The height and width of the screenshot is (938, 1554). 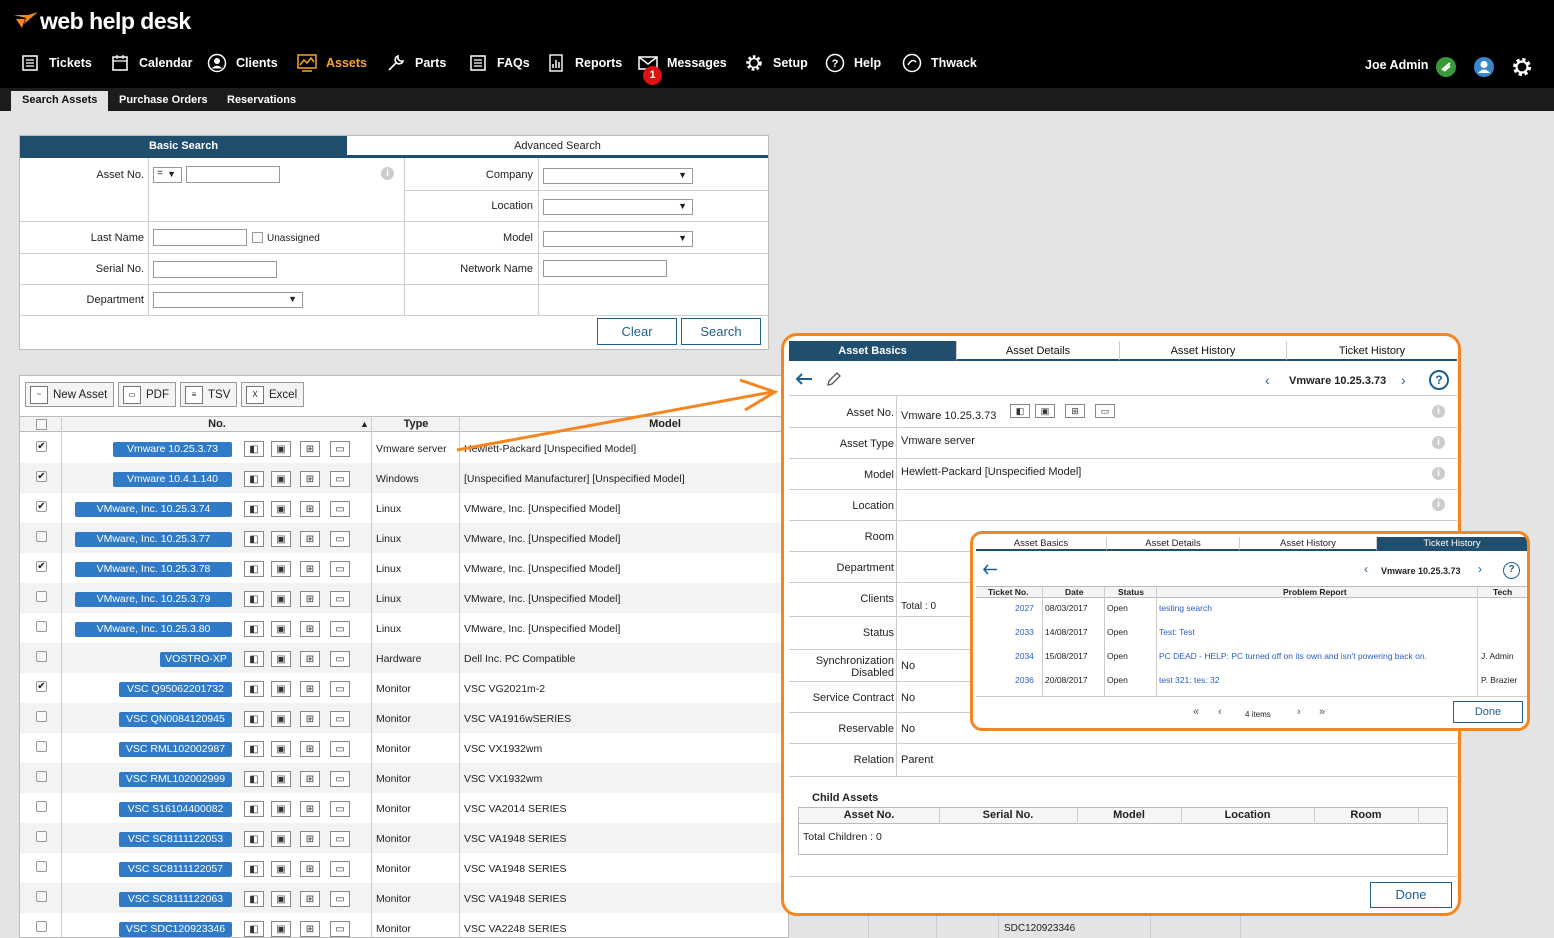 I want to click on asset-number-link: VSC SC8111122053, so click(x=175, y=839).